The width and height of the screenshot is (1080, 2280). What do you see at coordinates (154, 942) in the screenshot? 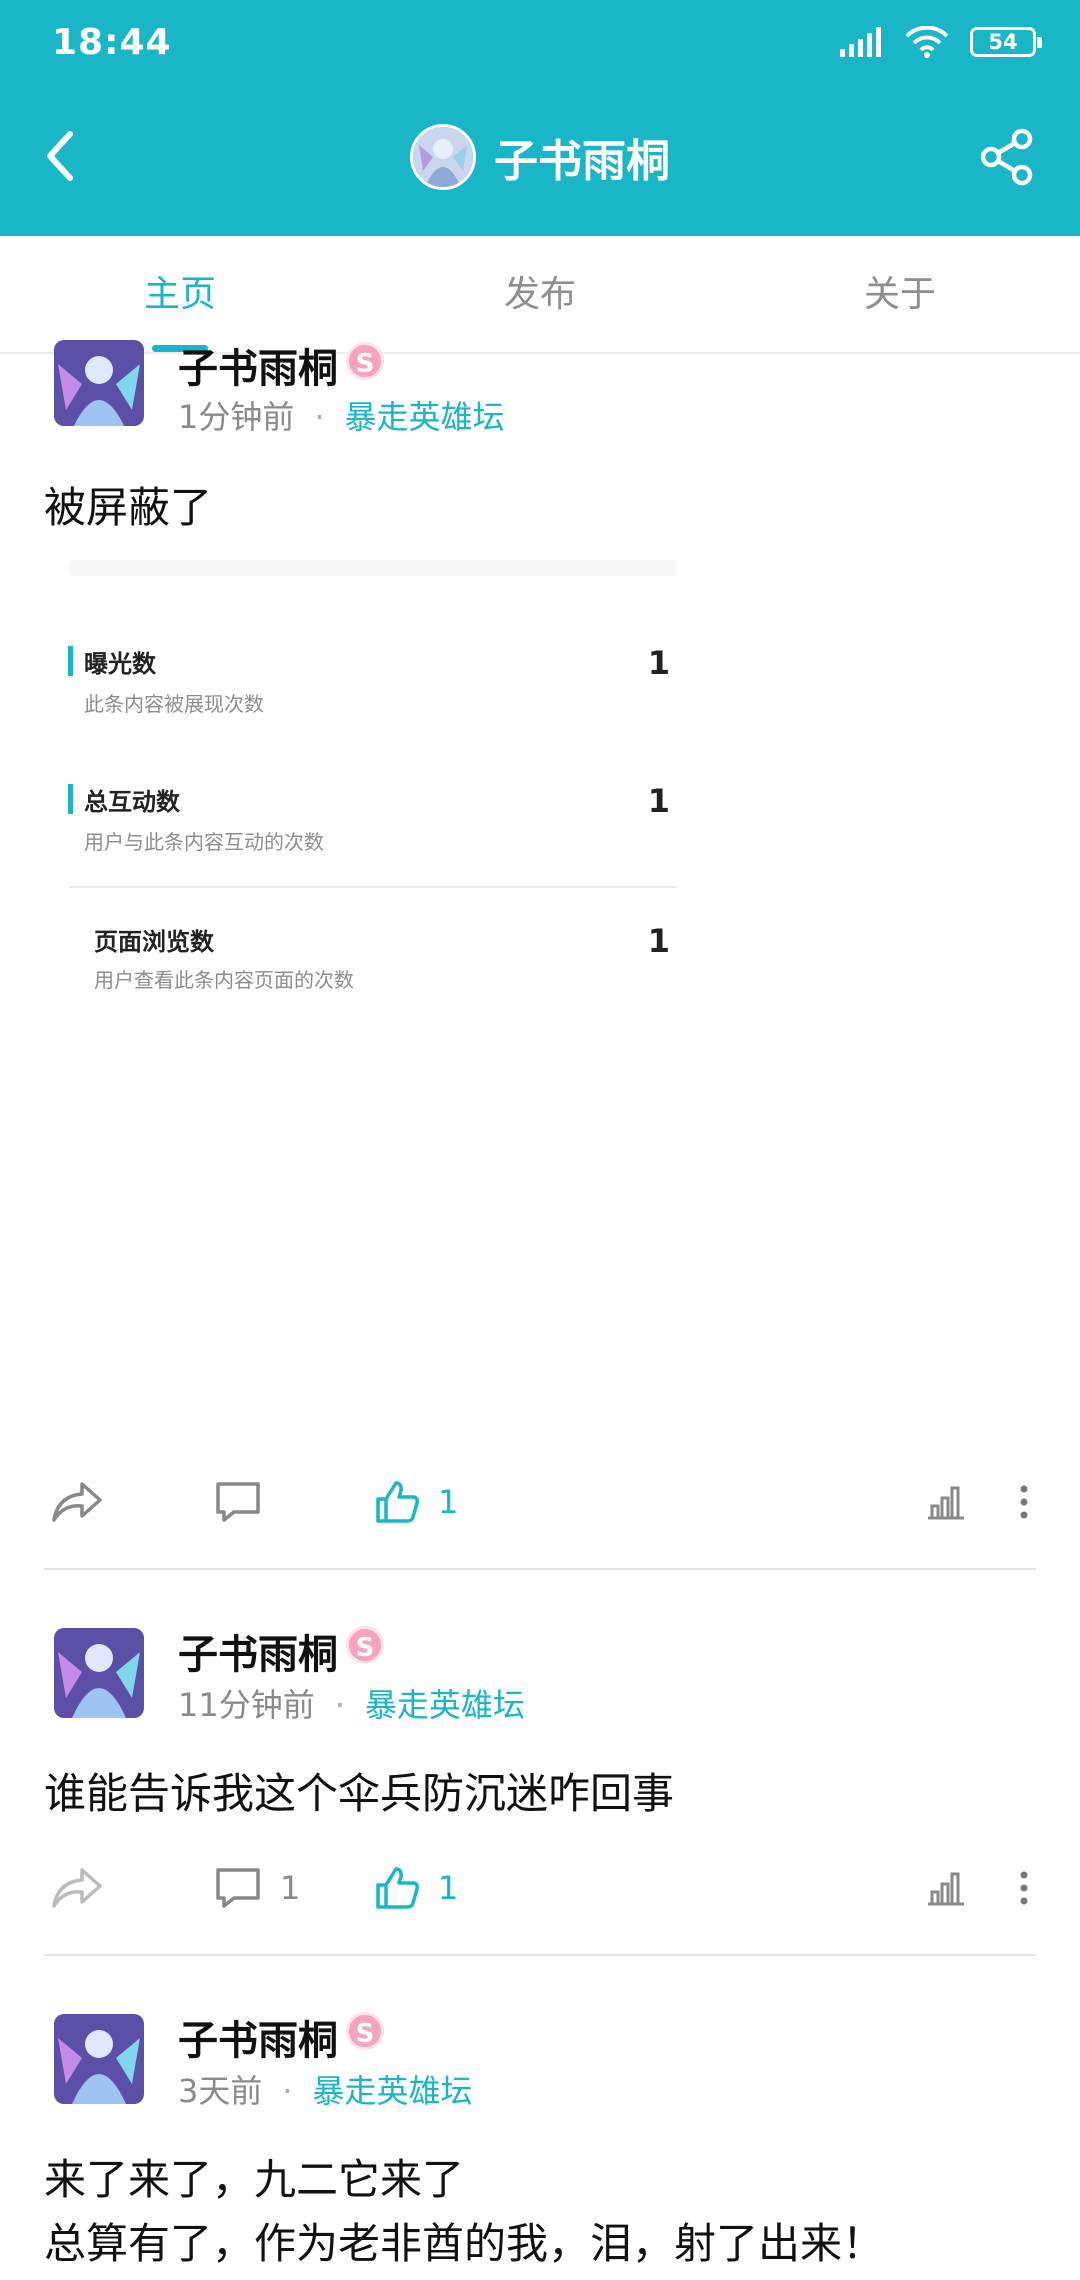
I see `stat-title: 页面浏览数` at bounding box center [154, 942].